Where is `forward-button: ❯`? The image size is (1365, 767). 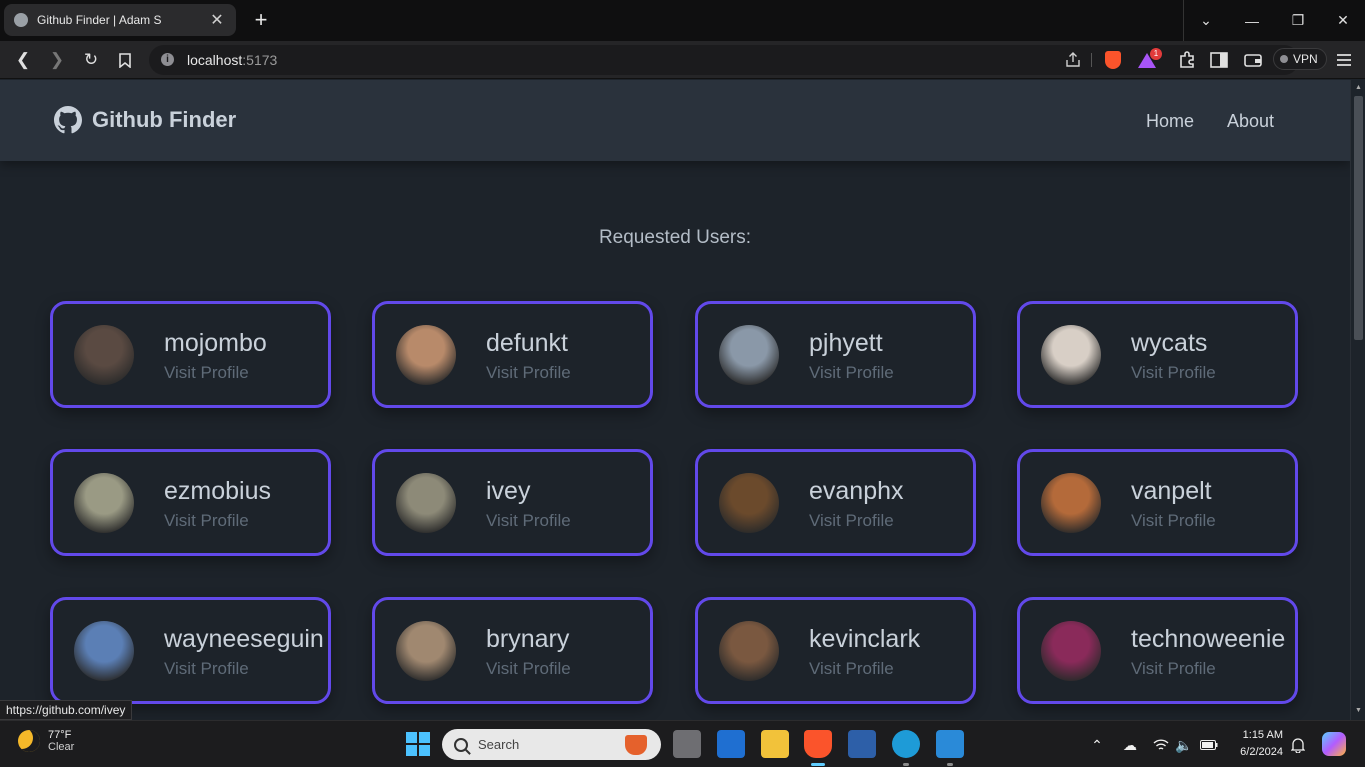
forward-button: ❯ is located at coordinates (57, 60).